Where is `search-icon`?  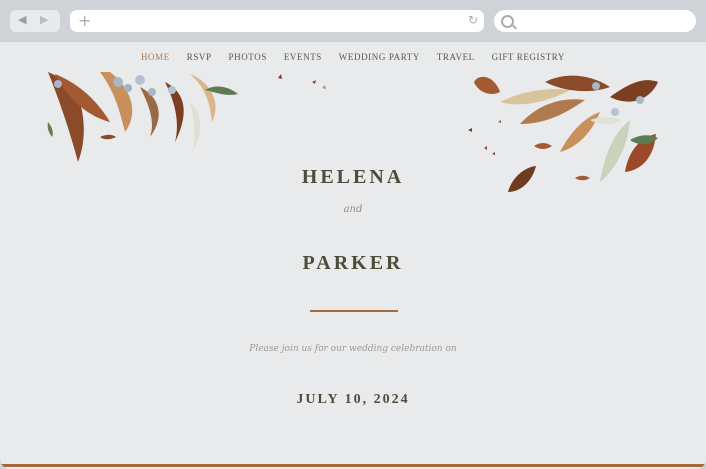
search-icon is located at coordinates (507, 21).